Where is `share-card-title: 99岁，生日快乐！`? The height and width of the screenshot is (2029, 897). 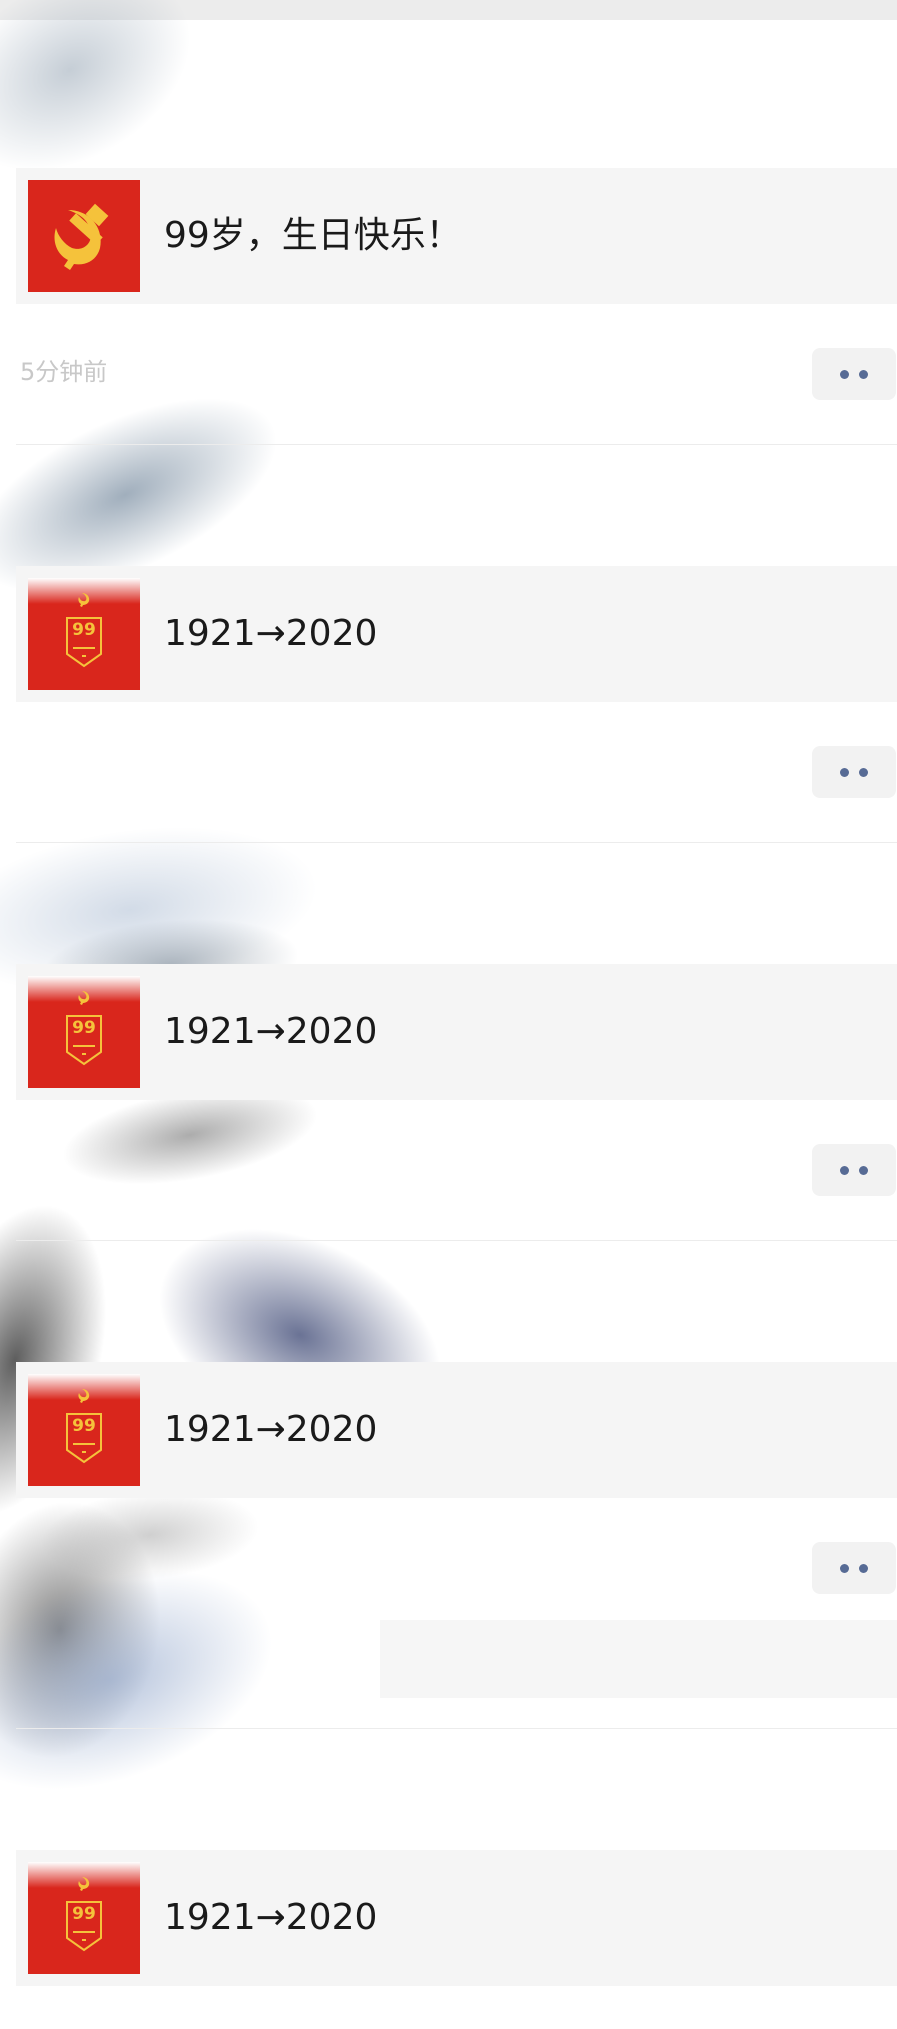
share-card-title: 99岁，生日快乐！ is located at coordinates (313, 235).